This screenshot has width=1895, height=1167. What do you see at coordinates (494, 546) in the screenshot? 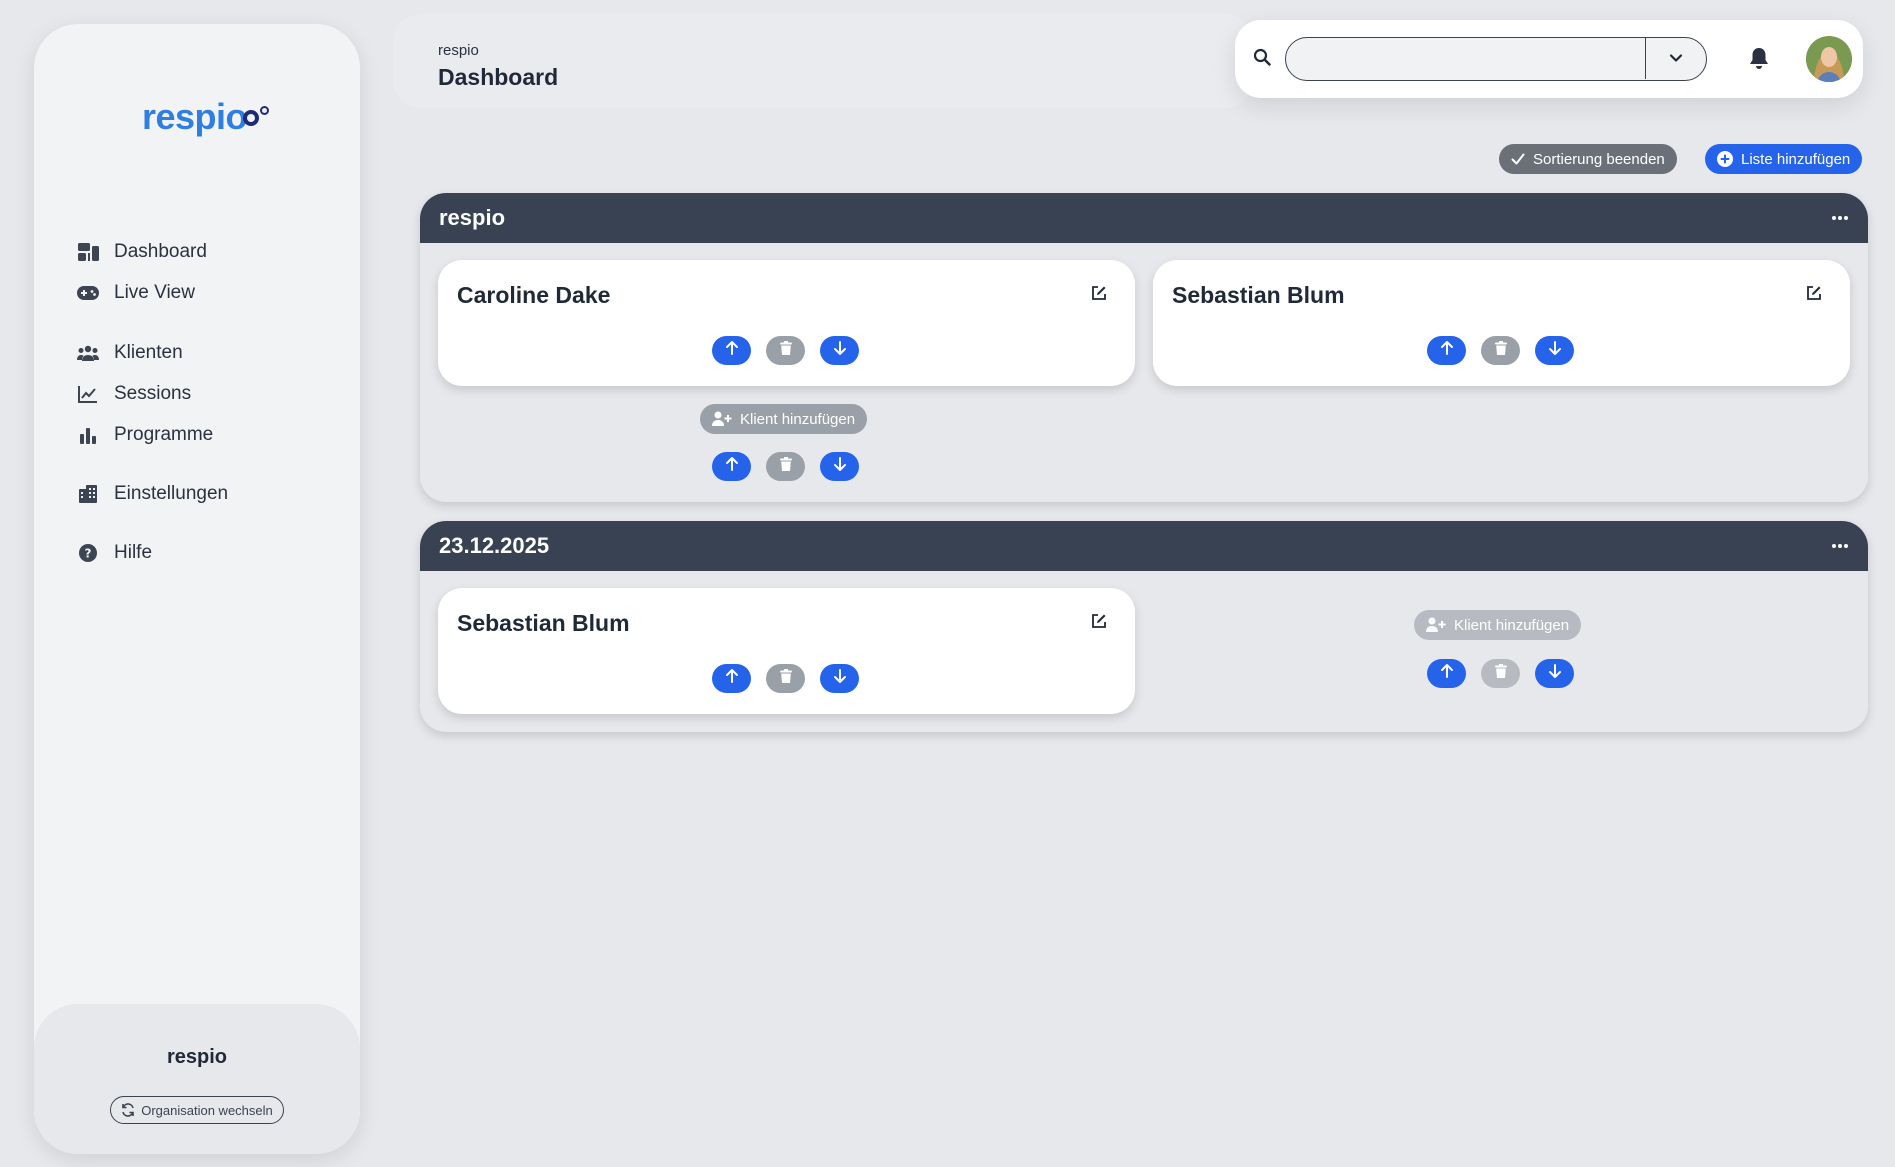
I see `list-title: 23.12.2025` at bounding box center [494, 546].